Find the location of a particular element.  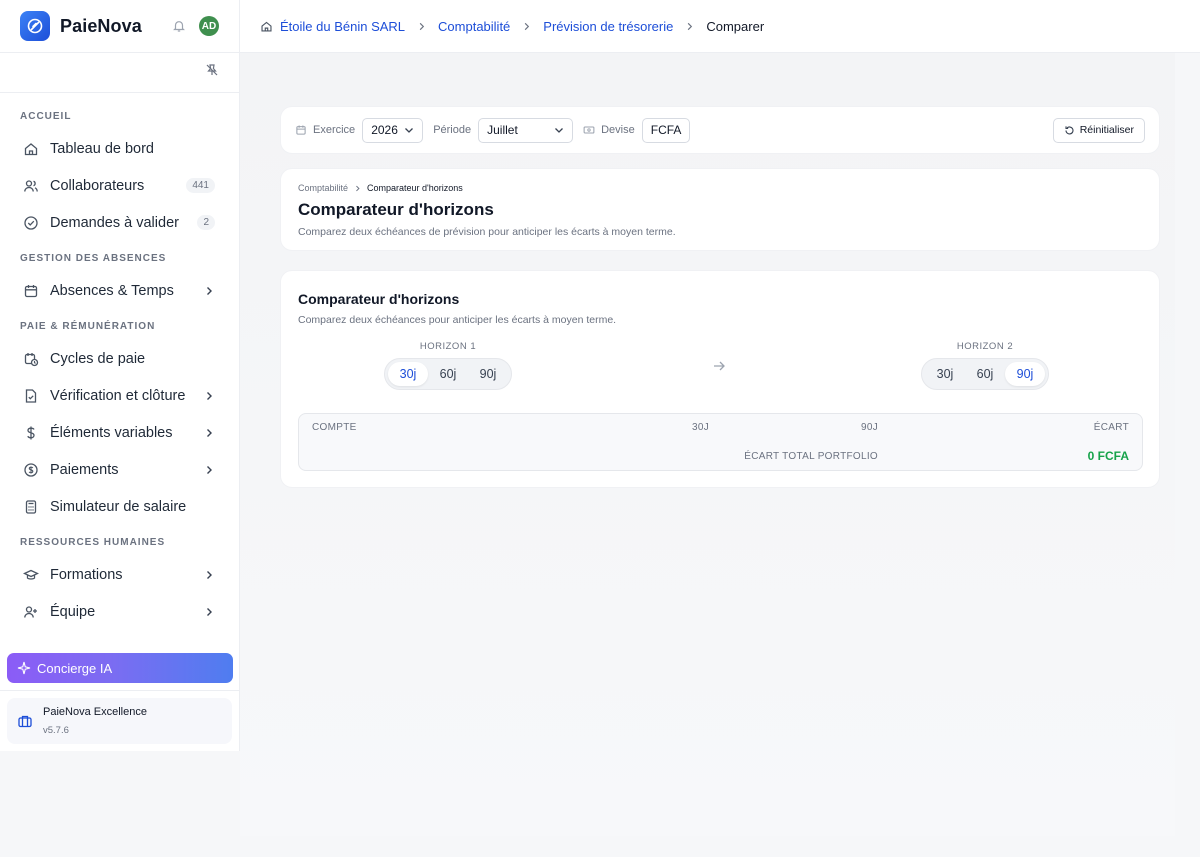

horizon-1-option-60j: 60j is located at coordinates (448, 374).